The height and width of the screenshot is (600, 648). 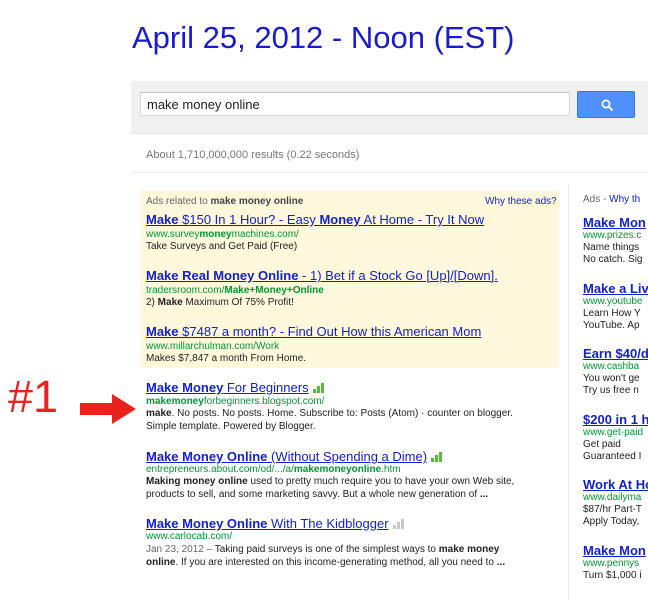 I want to click on right-ads-header: Ads - Why th, so click(x=612, y=199).